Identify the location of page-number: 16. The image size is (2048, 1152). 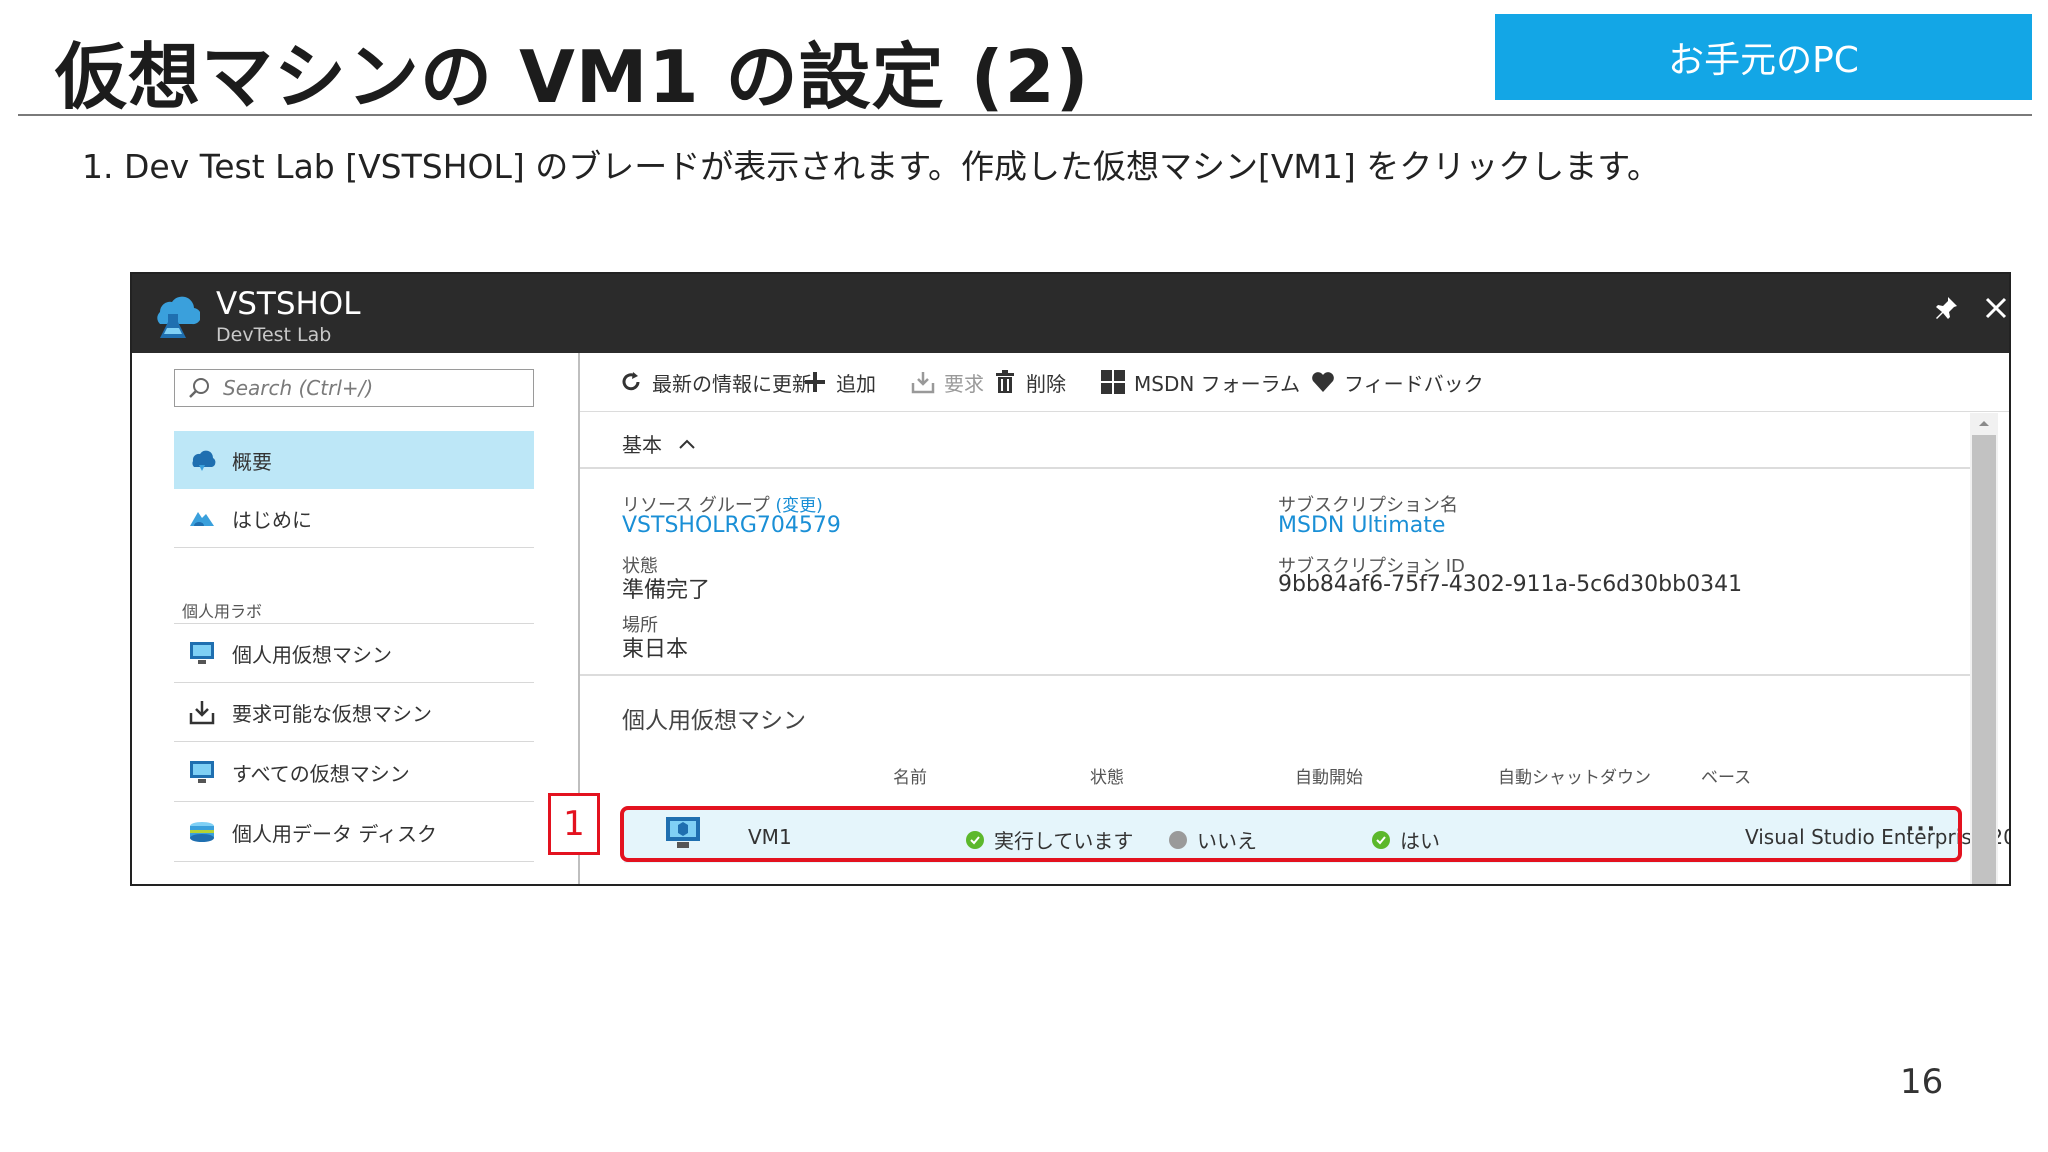
(1922, 1082).